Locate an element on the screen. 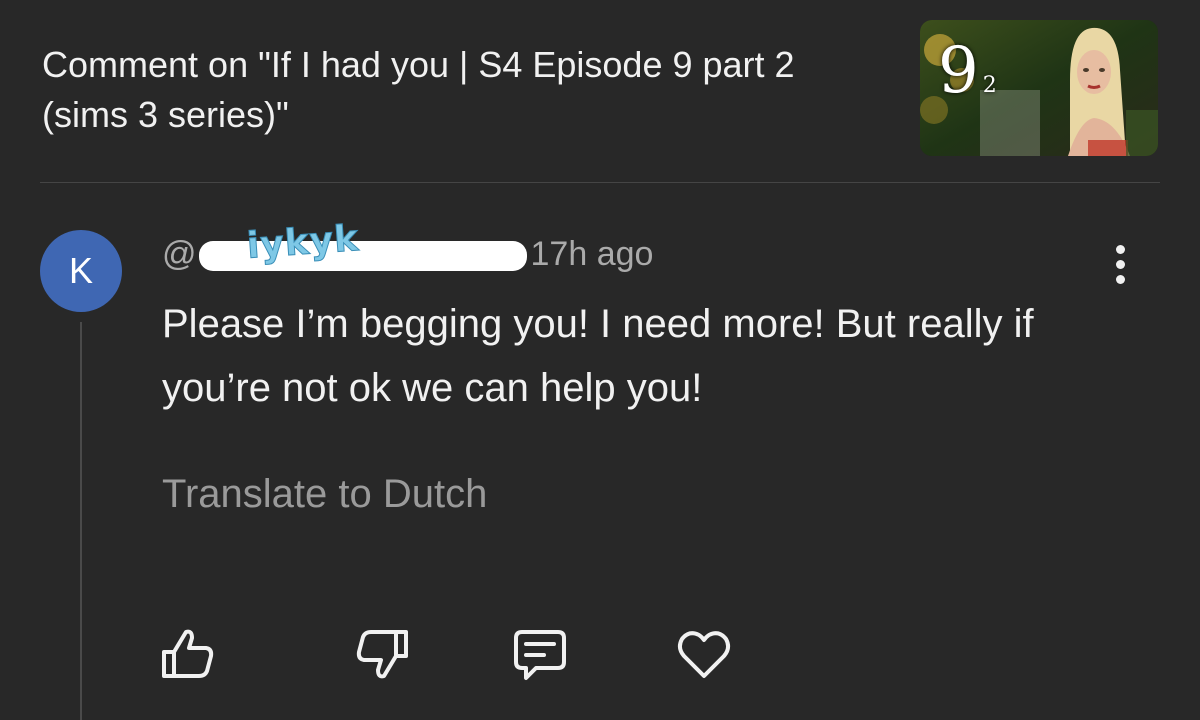  more-options-button is located at coordinates (1120, 264).